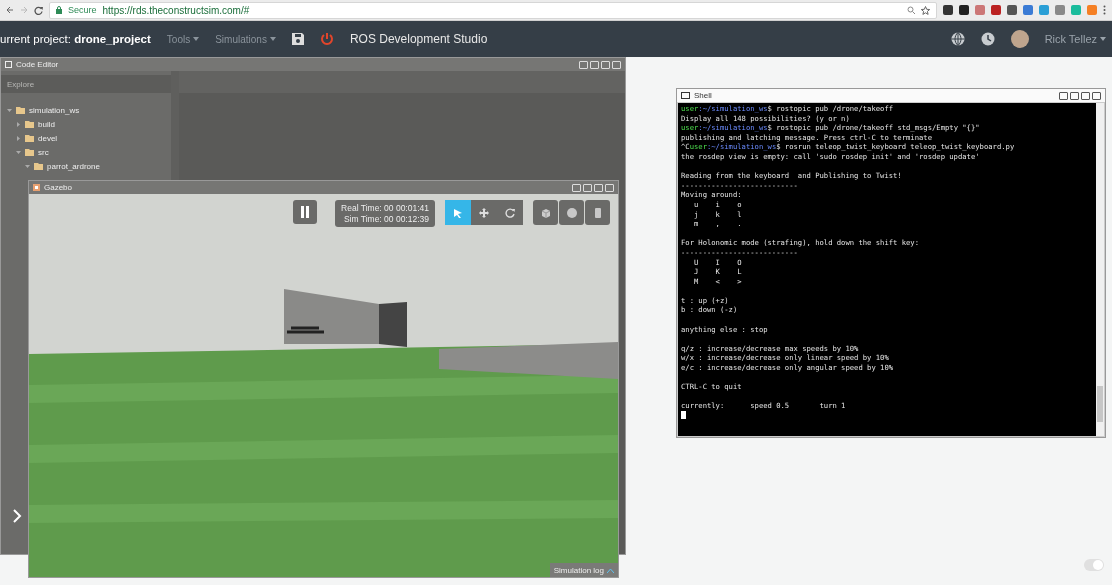 This screenshot has height=585, width=1112. What do you see at coordinates (176, 10) in the screenshot?
I see `url-text: https://rds.theconstructsim.com/#` at bounding box center [176, 10].